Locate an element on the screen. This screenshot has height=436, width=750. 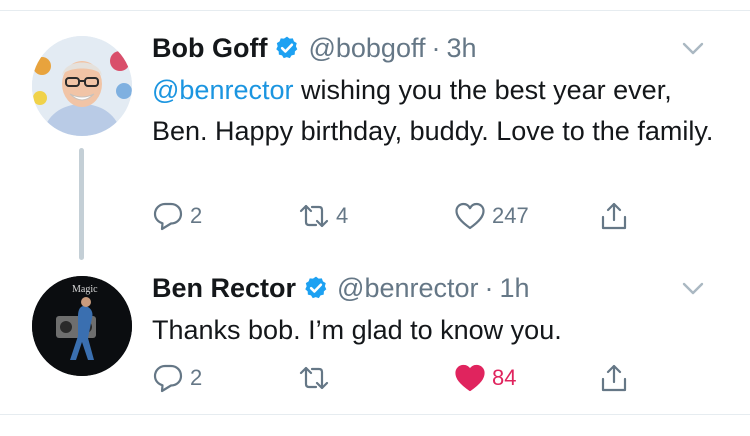
author-handle: @benrector is located at coordinates (407, 288).